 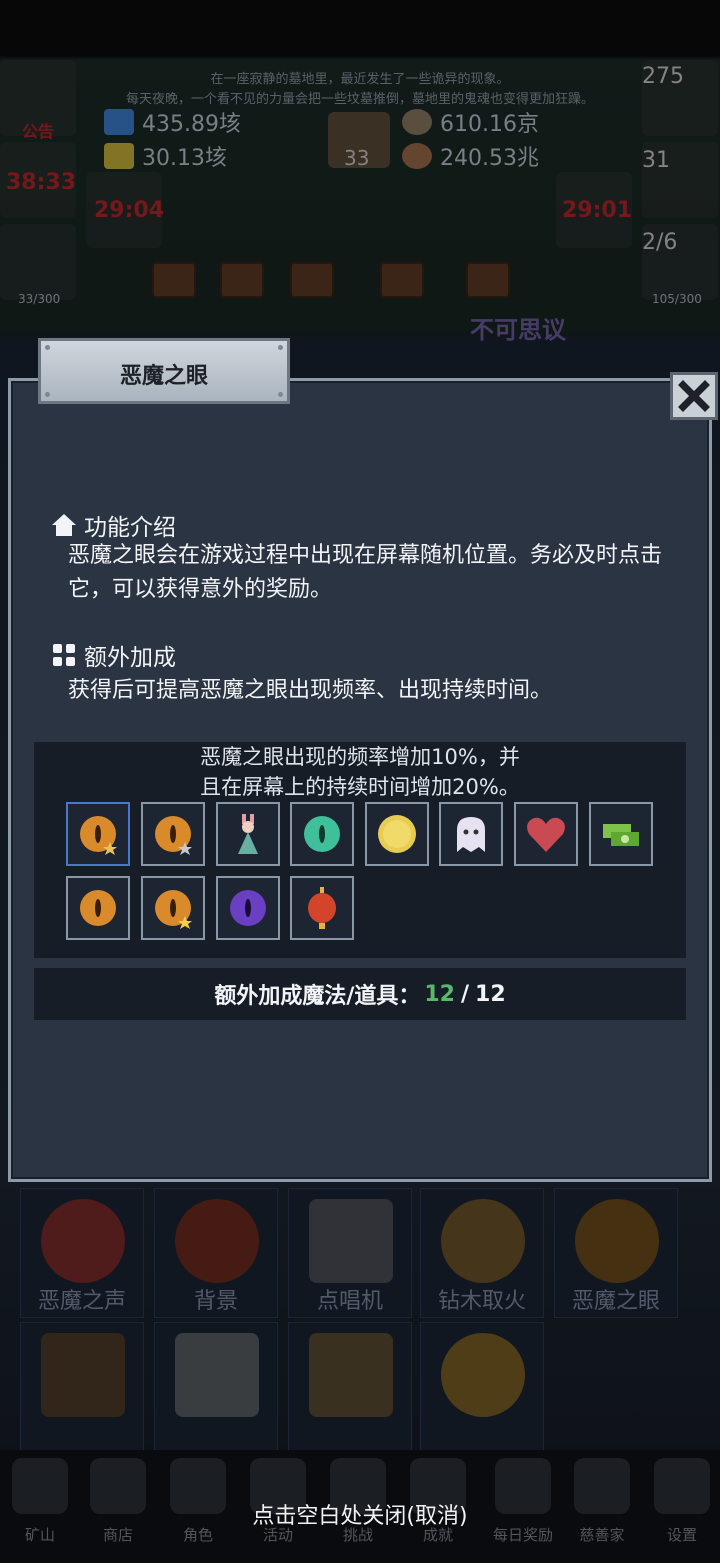 I want to click on section-intro-title: 功能介绍, so click(x=130, y=528).